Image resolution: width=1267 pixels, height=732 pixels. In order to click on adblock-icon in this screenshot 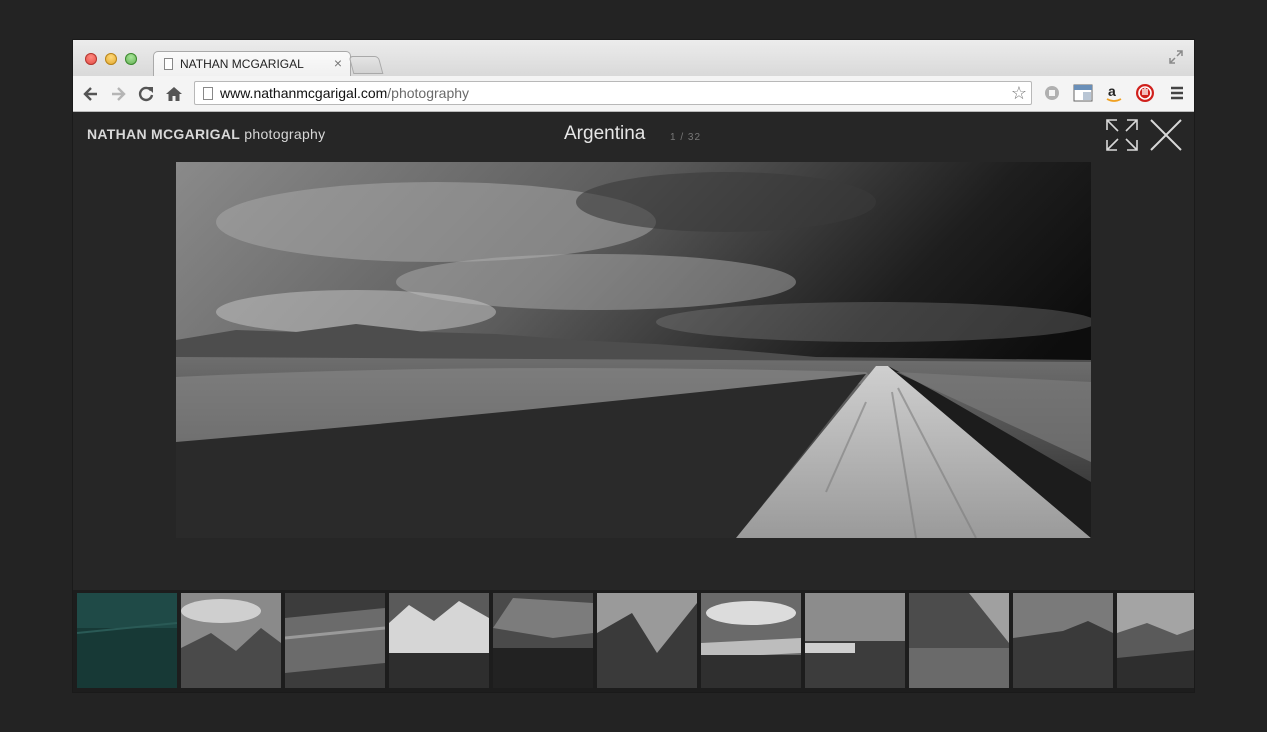, I will do `click(1145, 93)`.